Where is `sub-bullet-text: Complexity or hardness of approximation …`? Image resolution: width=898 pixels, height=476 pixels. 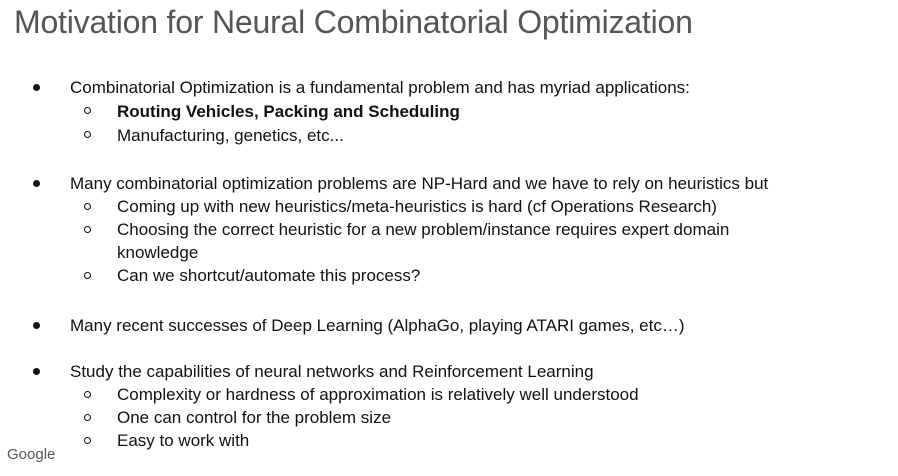
sub-bullet-text: Complexity or hardness of approximation … is located at coordinates (378, 394).